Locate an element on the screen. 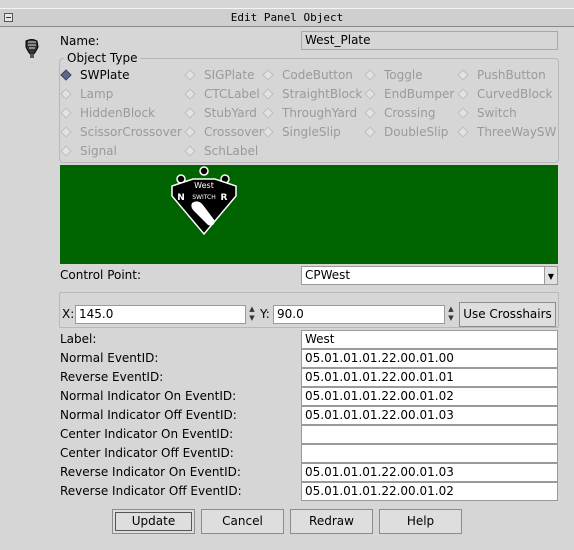 The height and width of the screenshot is (550, 574). plate-right: R is located at coordinates (224, 198).